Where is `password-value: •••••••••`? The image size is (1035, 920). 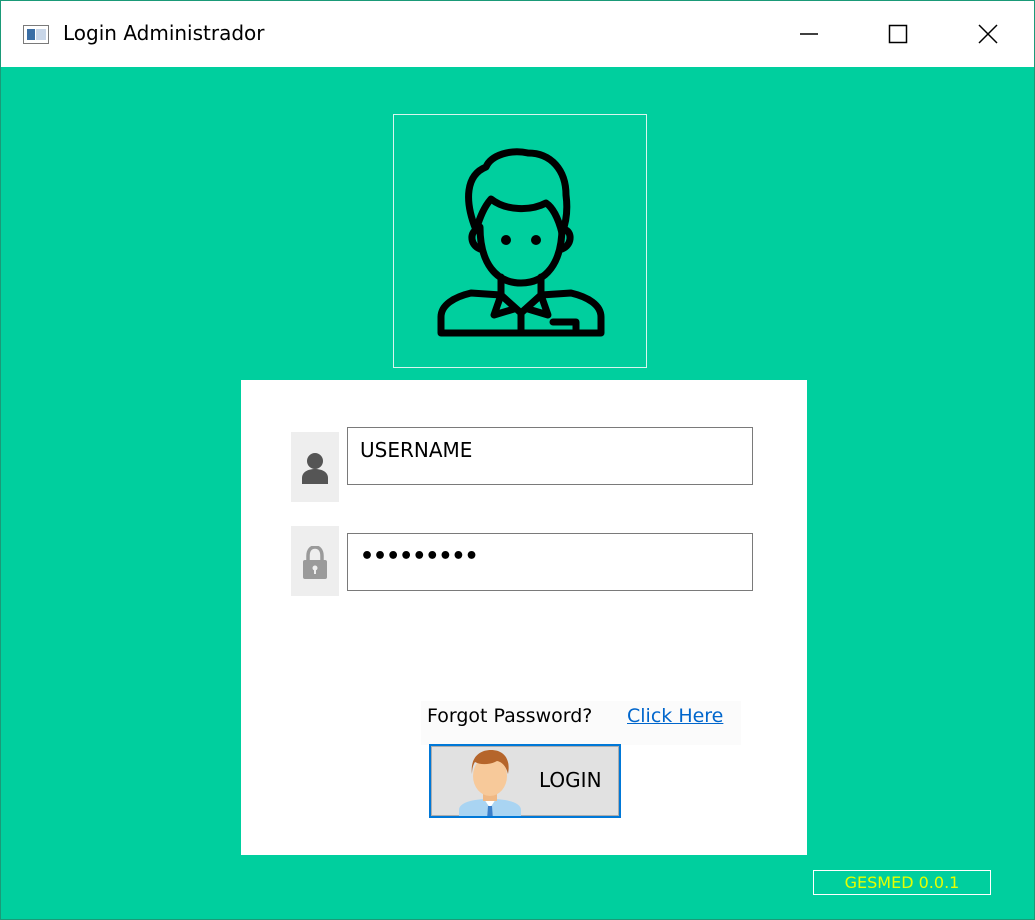
password-value: ••••••••• is located at coordinates (419, 556).